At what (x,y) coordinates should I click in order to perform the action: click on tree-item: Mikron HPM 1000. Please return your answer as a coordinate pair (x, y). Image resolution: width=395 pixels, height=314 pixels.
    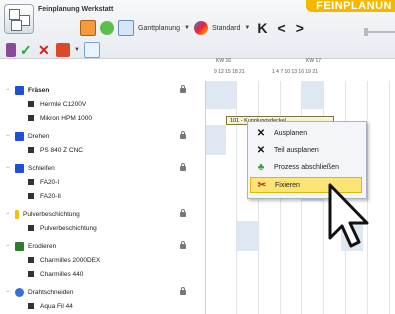
    Looking at the image, I should click on (46, 118).